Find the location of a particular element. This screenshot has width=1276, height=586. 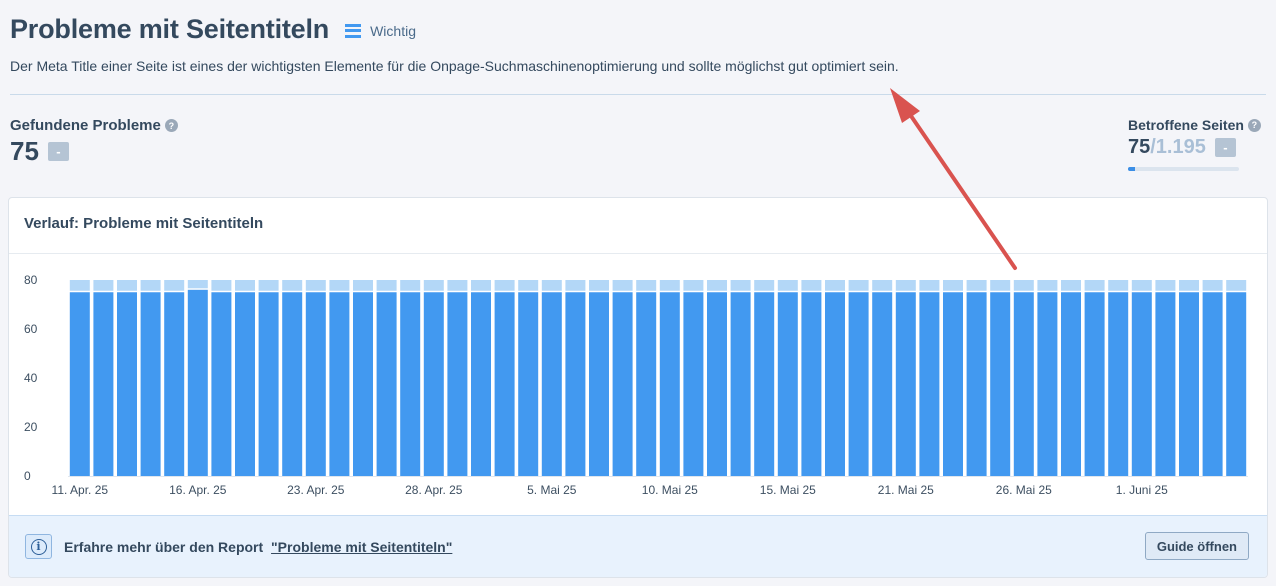

report-guide-link: "Probleme mit Seitentiteln" is located at coordinates (361, 547).